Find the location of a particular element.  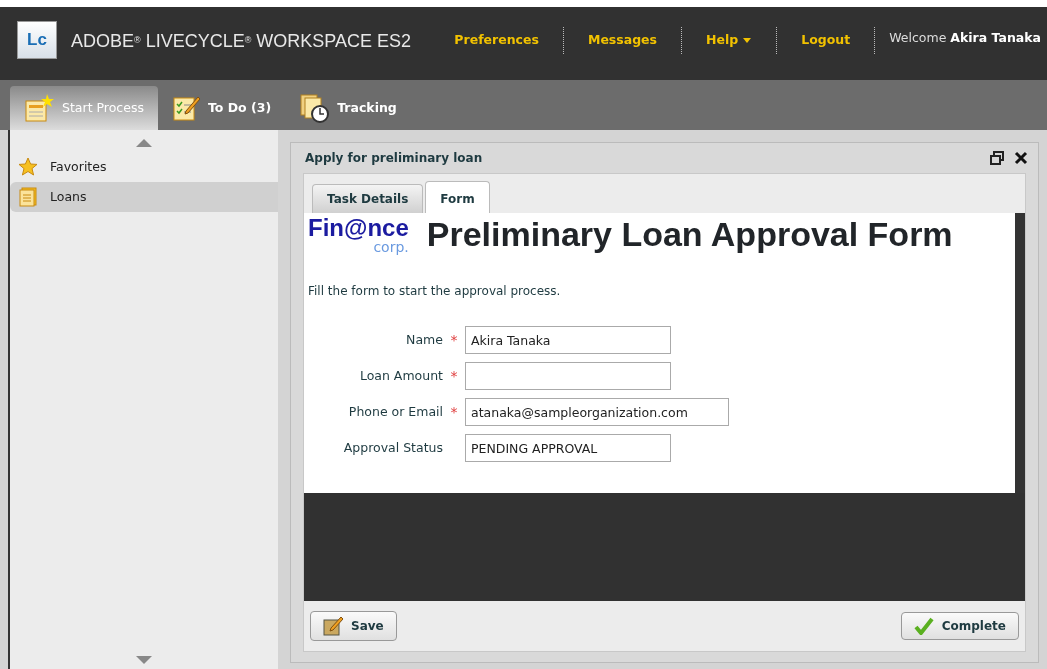

input-field: Akira Tanaka is located at coordinates (568, 340).